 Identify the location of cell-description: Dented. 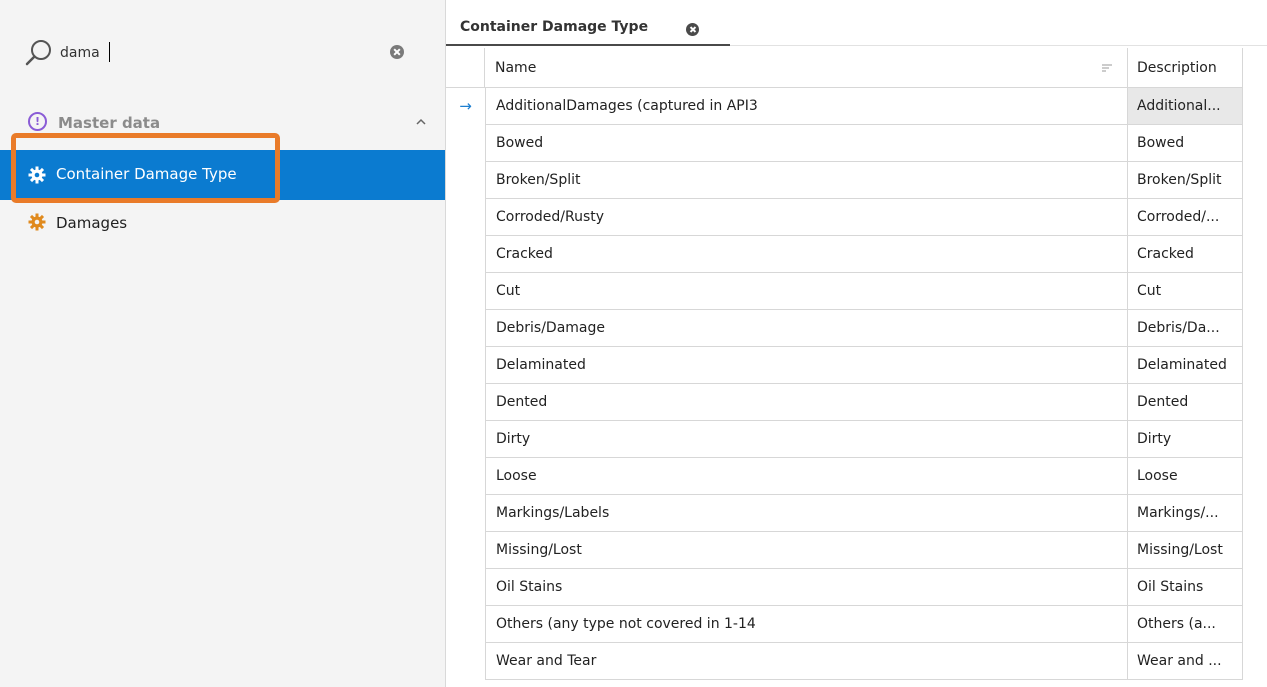
(1185, 402).